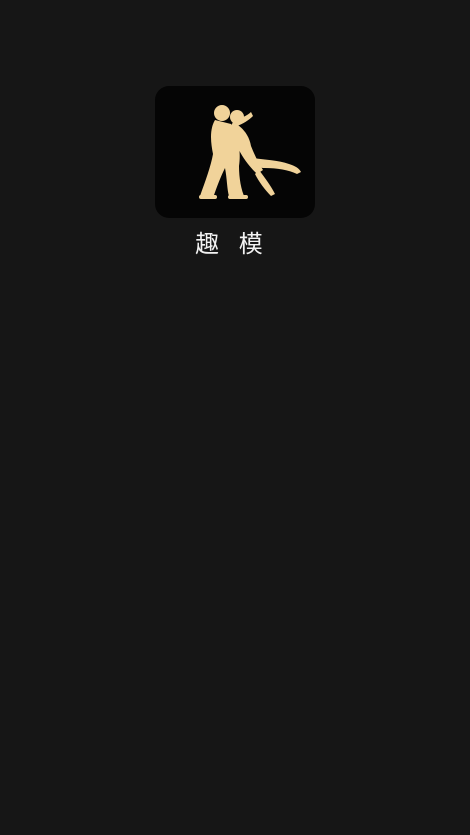  Describe the element at coordinates (250, 152) in the screenshot. I see `dancing-couple-icon` at that location.